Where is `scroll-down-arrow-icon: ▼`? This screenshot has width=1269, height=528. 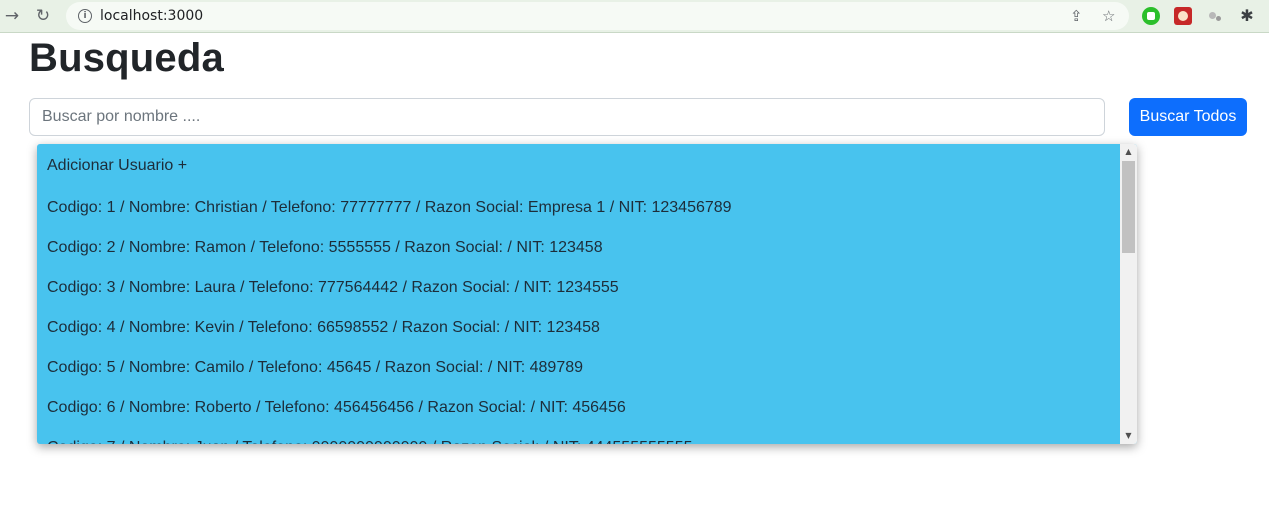
scroll-down-arrow-icon: ▼ is located at coordinates (1128, 436).